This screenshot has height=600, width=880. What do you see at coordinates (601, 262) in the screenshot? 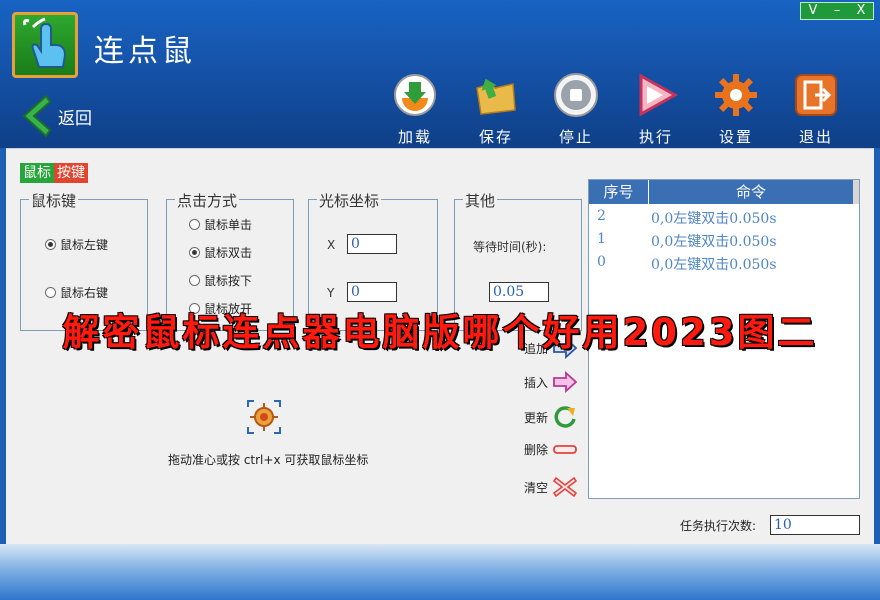
I see `row-index: 0` at bounding box center [601, 262].